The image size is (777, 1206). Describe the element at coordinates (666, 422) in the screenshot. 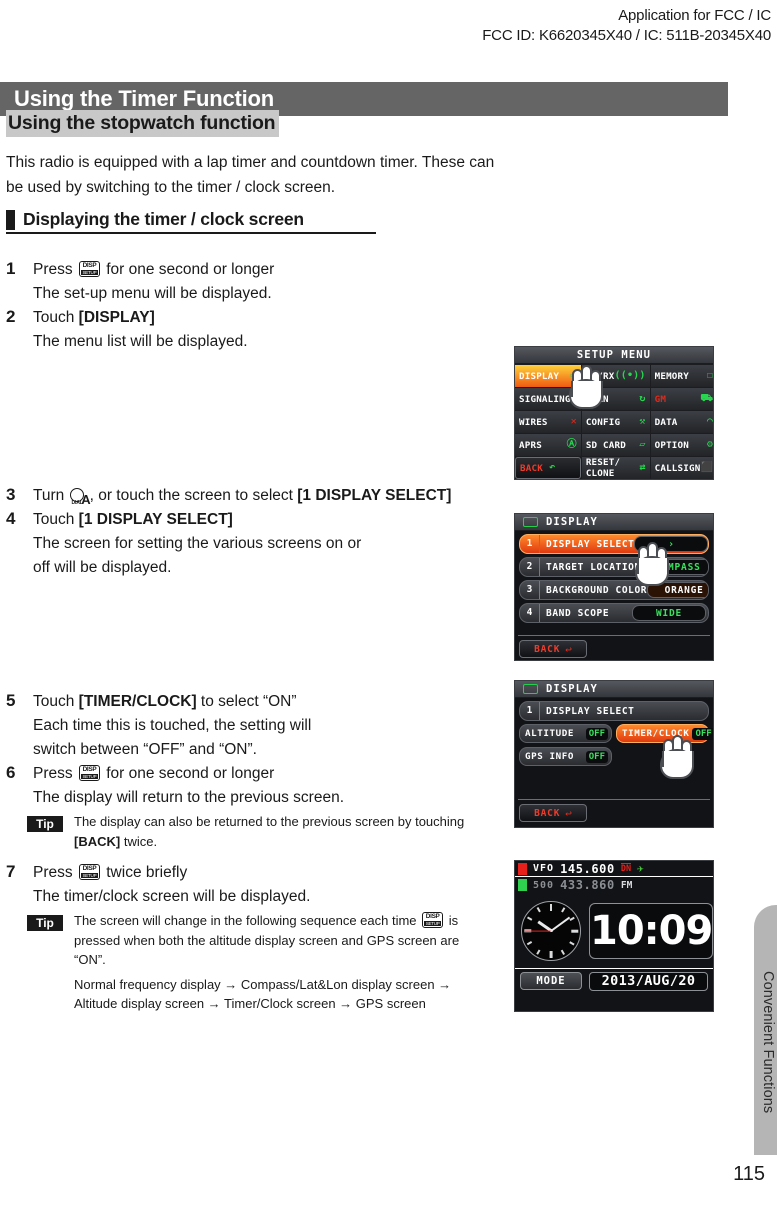

I see `cell-label: DATA` at that location.